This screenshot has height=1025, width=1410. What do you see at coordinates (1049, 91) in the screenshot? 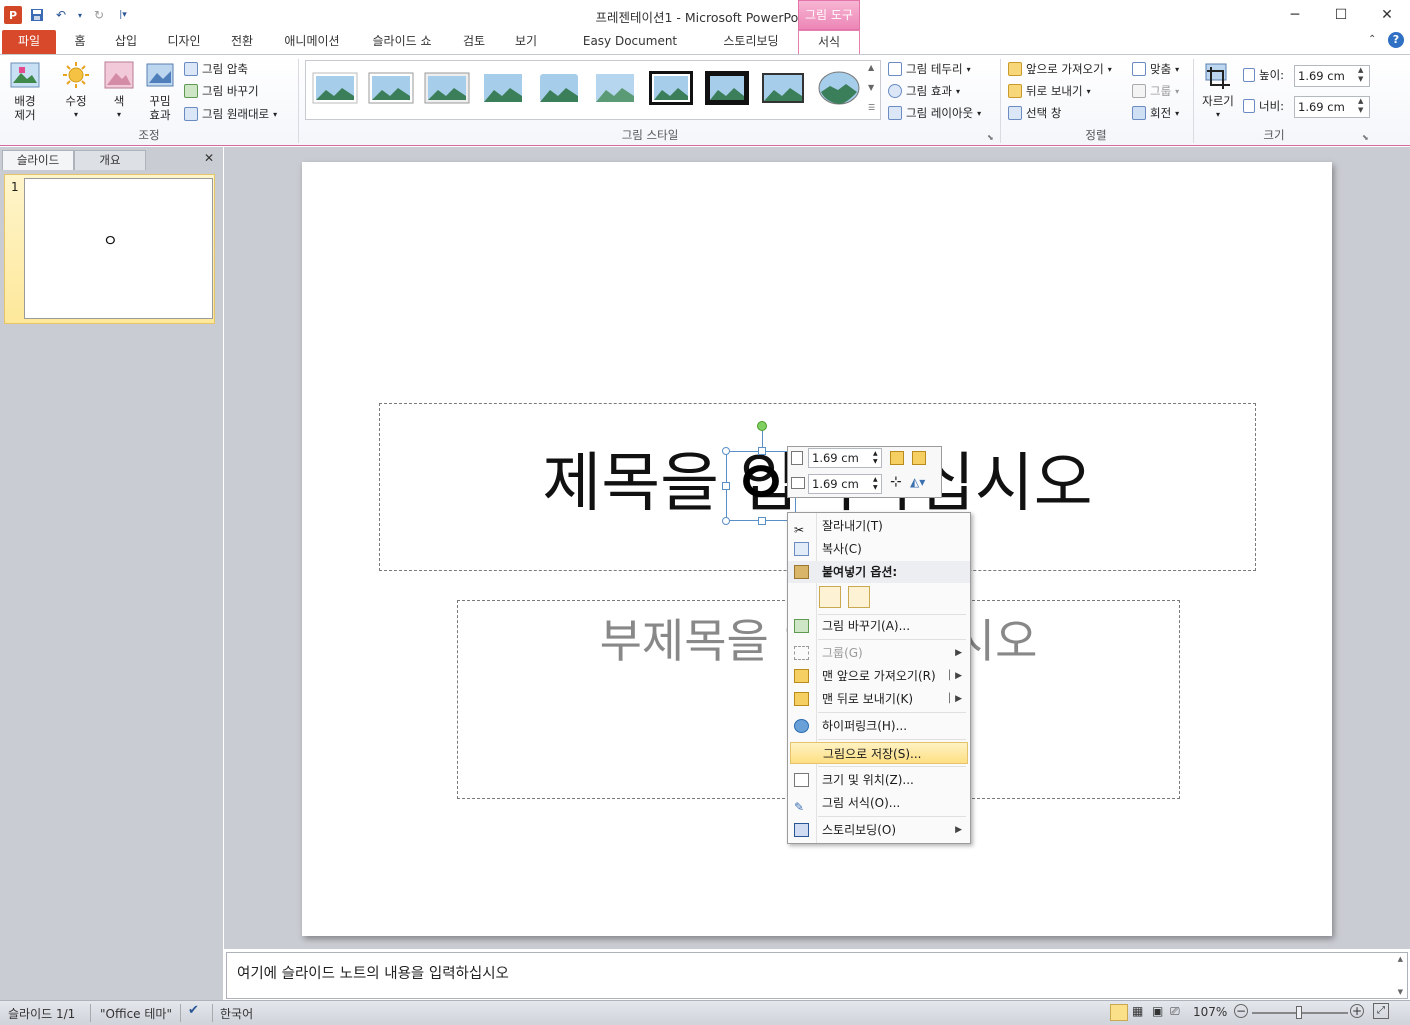
I see `send-backward-button: 뒤로 보내기 ▾` at bounding box center [1049, 91].